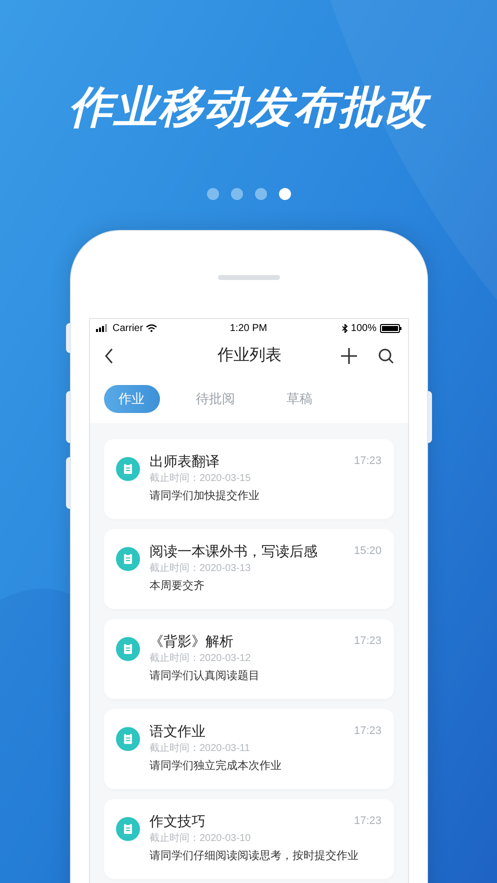 Image resolution: width=497 pixels, height=883 pixels. Describe the element at coordinates (192, 641) in the screenshot. I see `assignment-title: 《背影》解析` at that location.